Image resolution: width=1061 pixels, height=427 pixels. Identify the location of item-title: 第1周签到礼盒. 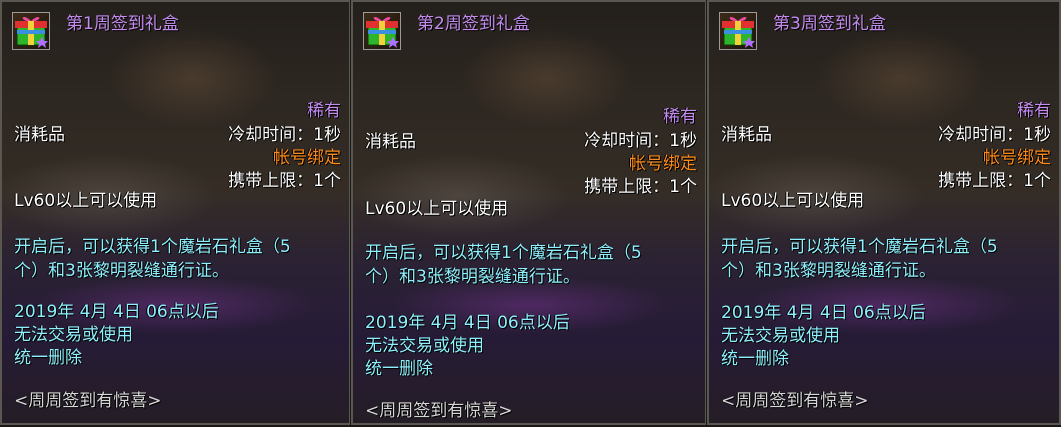
(122, 24).